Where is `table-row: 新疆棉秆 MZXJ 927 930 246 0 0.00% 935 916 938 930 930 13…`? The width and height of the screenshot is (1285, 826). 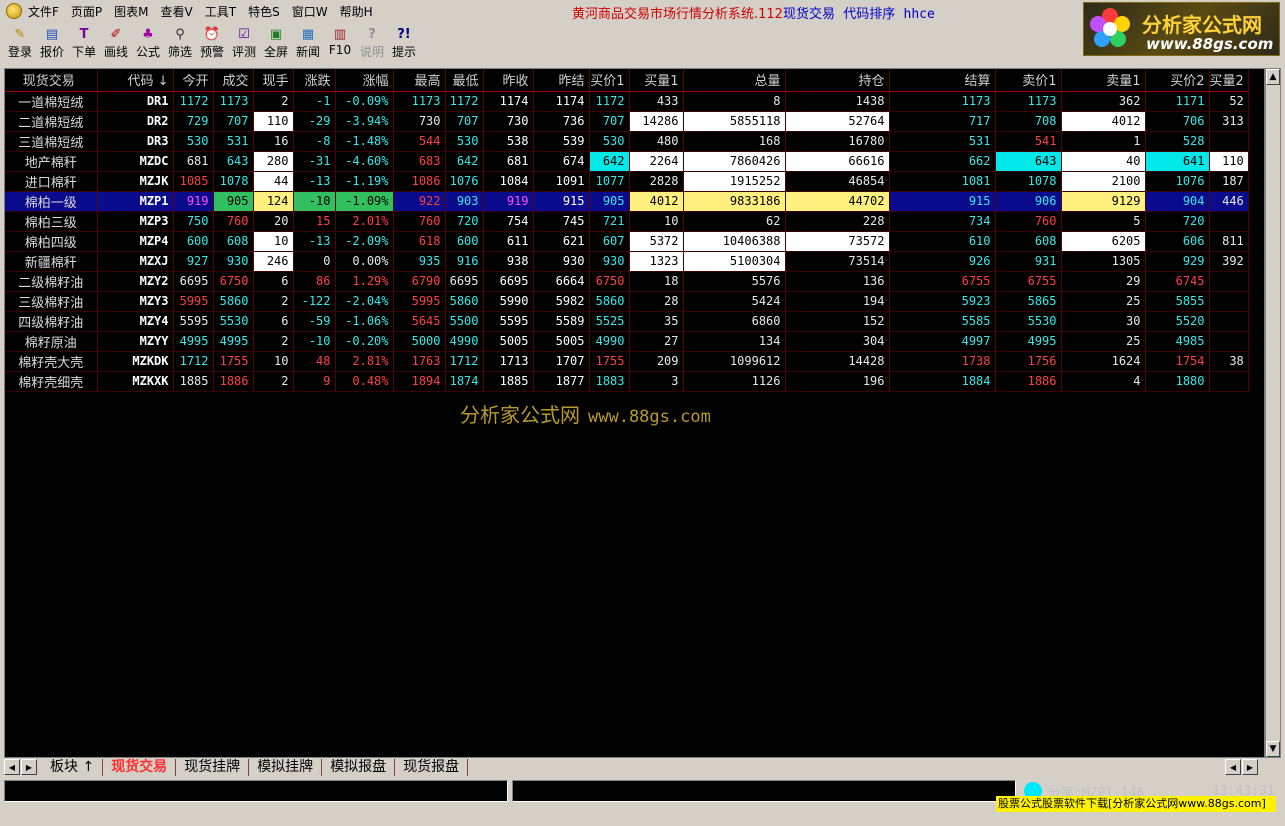
table-row: 新疆棉秆 MZXJ 927 930 246 0 0.00% 935 916 938 930 930 13… is located at coordinates (627, 261).